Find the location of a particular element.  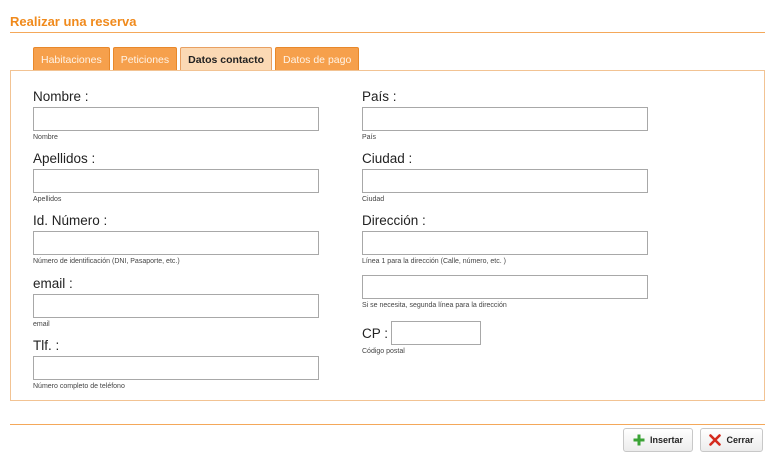

direccion-label: Dirección : is located at coordinates (394, 220).